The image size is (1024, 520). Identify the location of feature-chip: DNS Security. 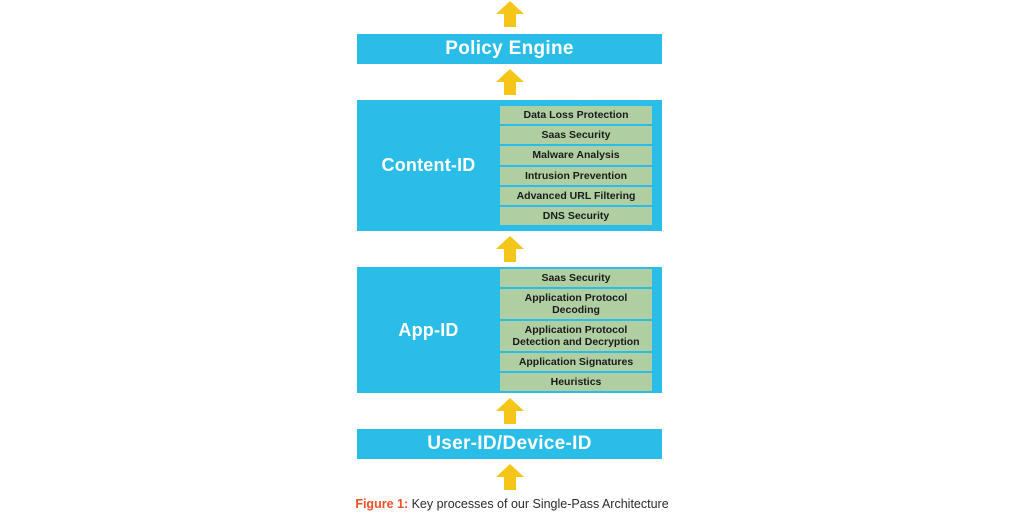
(576, 215).